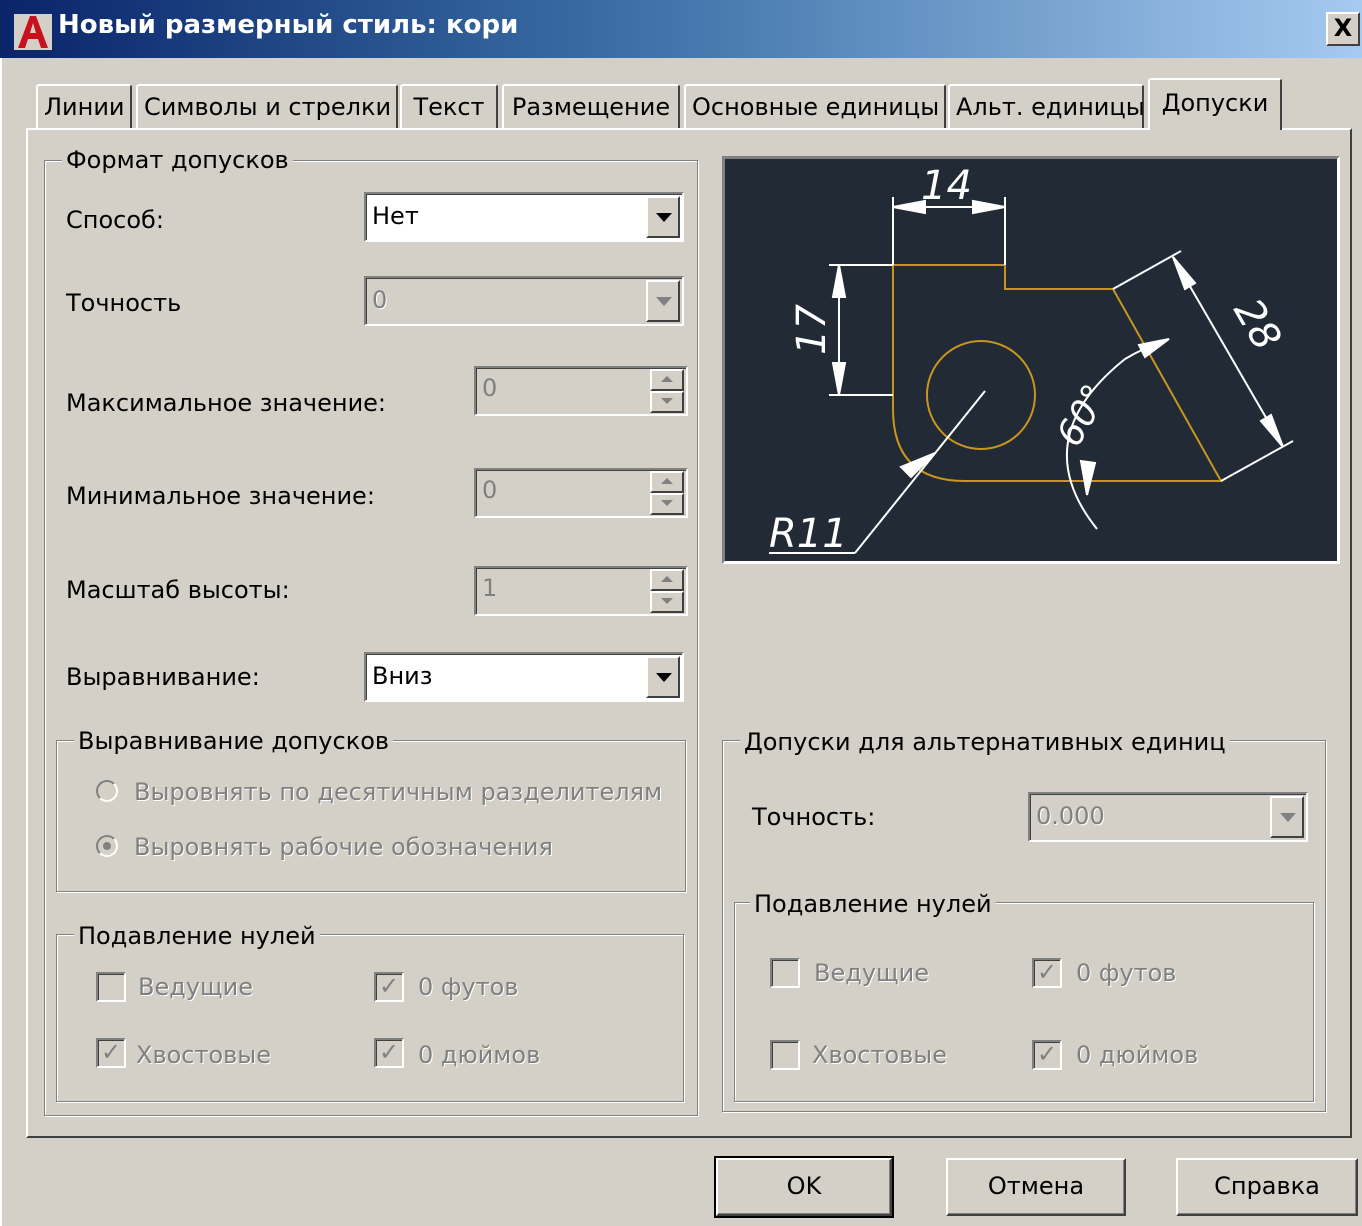 The image size is (1362, 1226). Describe the element at coordinates (398, 792) in the screenshot. I see `align-decimal-label: Выровнять по десятичным разделителям` at that location.